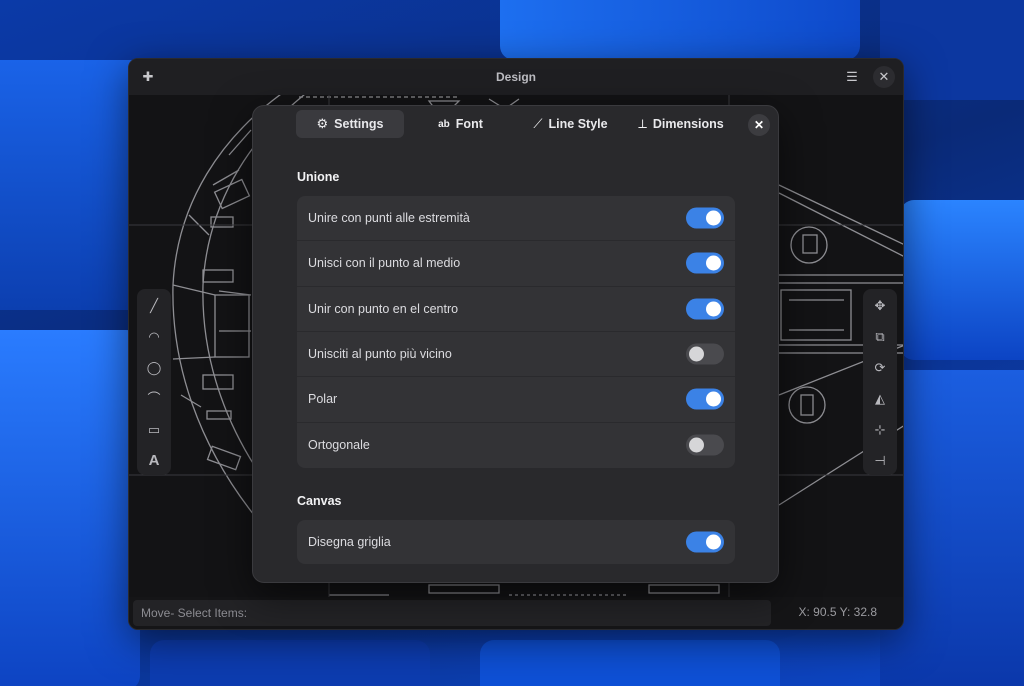  I want to click on tab-line-style: ⟋ Line Style, so click(570, 124).